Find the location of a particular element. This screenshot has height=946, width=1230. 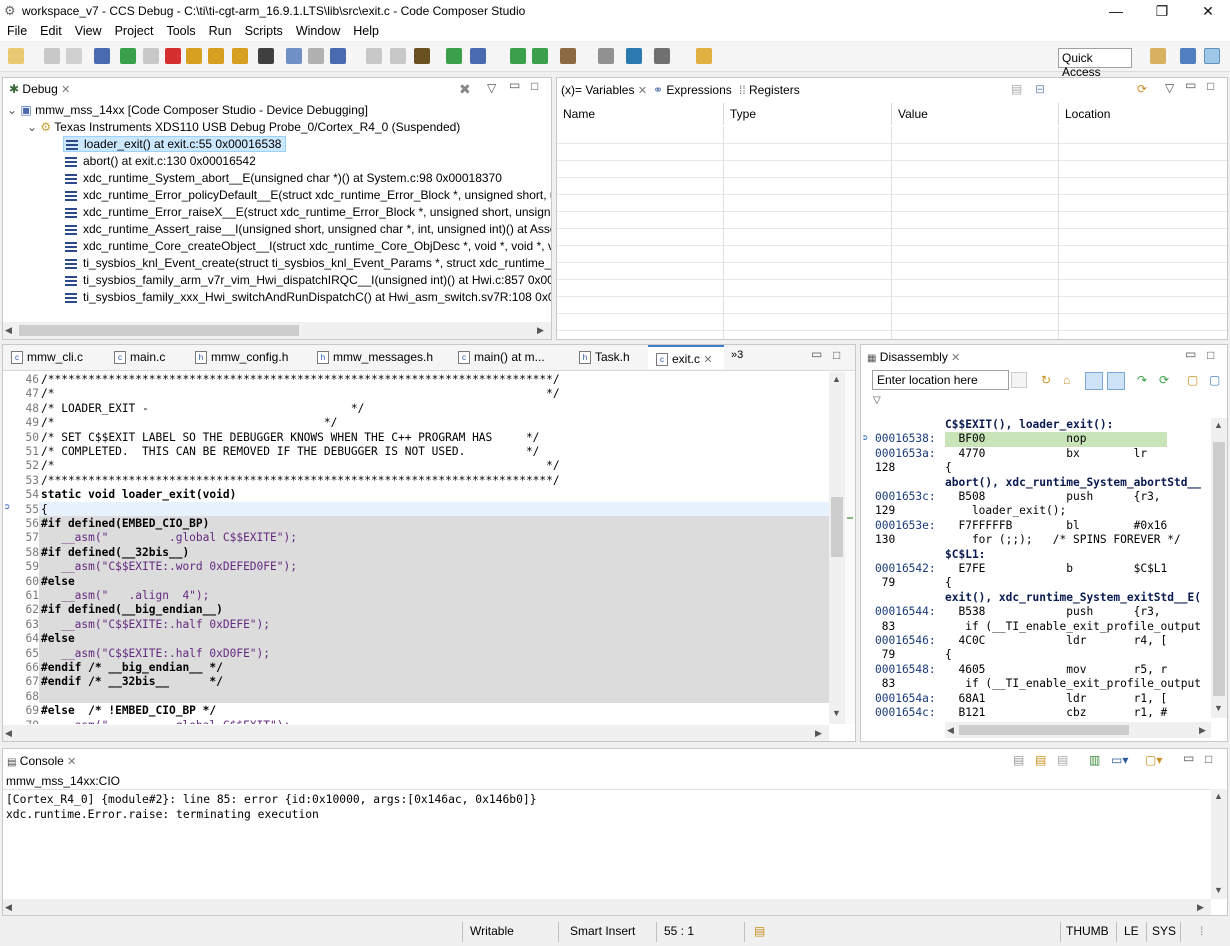

save-icon is located at coordinates (52, 56).